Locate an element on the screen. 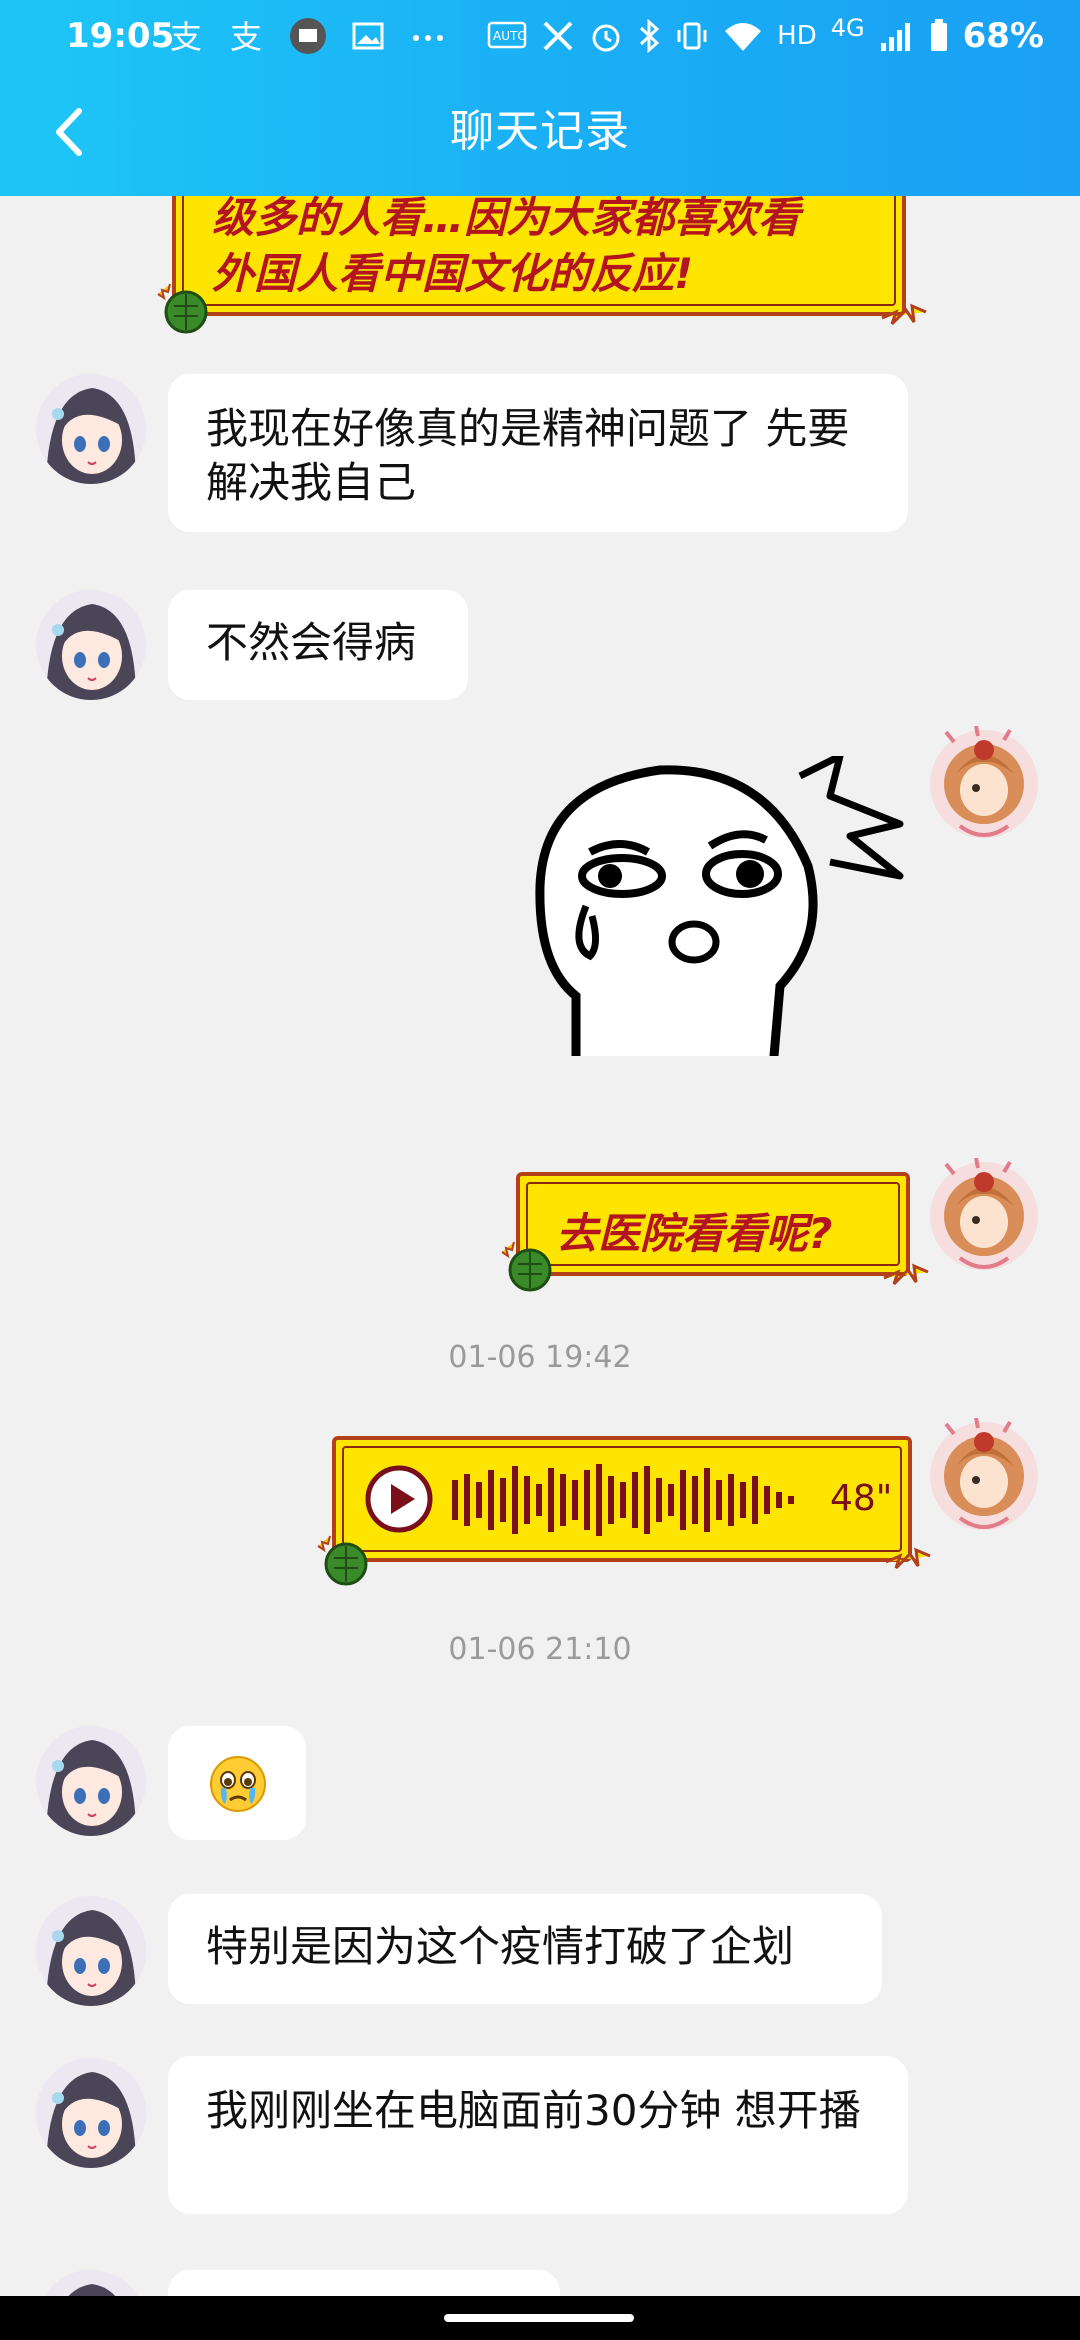 Image resolution: width=1080 pixels, height=2340 pixels. top-bar: 19:05 支 支 AUTO HD 4G 68% 聊天记录 is located at coordinates (540, 98).